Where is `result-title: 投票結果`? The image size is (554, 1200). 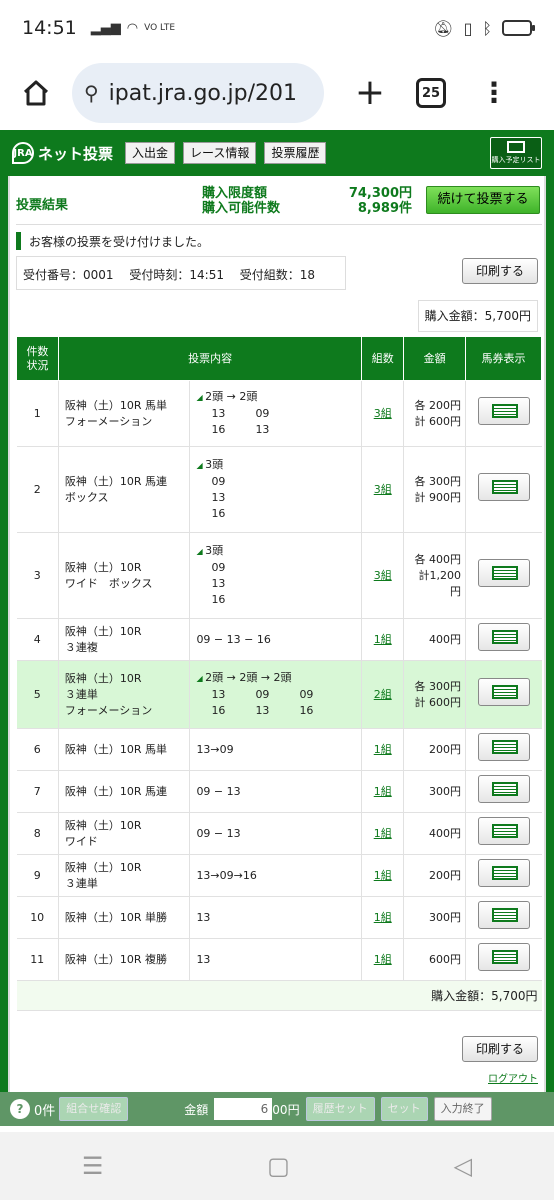
result-title: 投票結果 is located at coordinates (42, 205).